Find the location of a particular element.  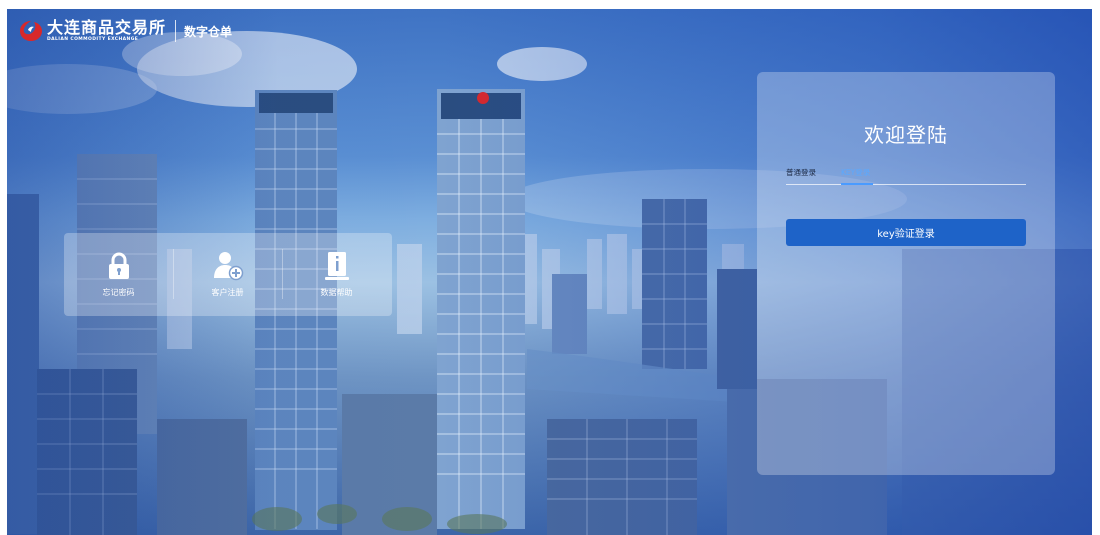

brand-name-en: DALIAN COMMODITY EXCHANGE is located at coordinates (93, 39).